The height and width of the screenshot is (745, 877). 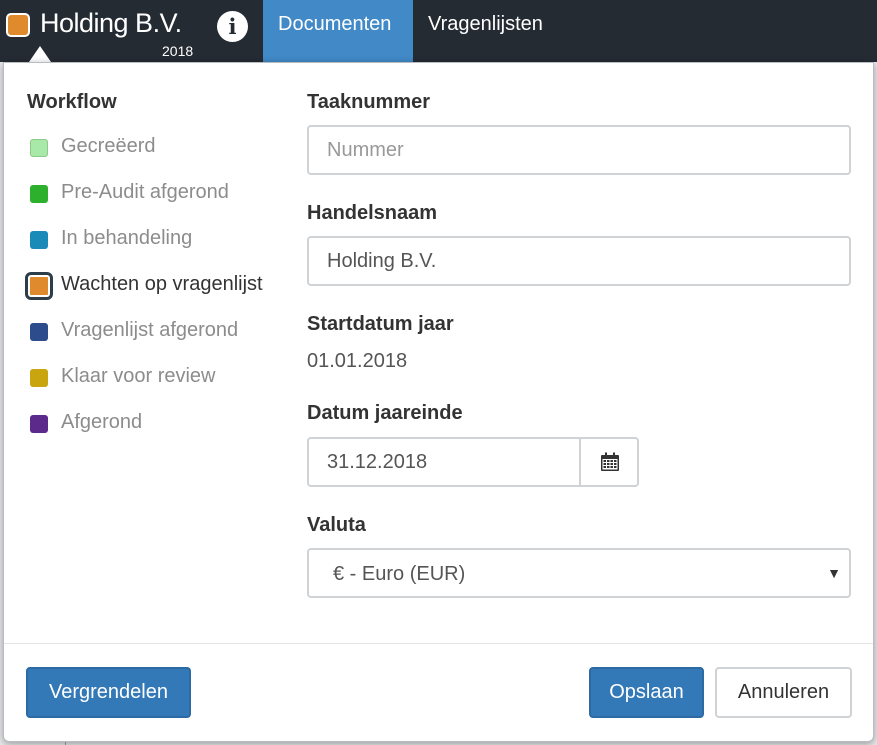 What do you see at coordinates (579, 150) in the screenshot?
I see `taaknummer-input` at bounding box center [579, 150].